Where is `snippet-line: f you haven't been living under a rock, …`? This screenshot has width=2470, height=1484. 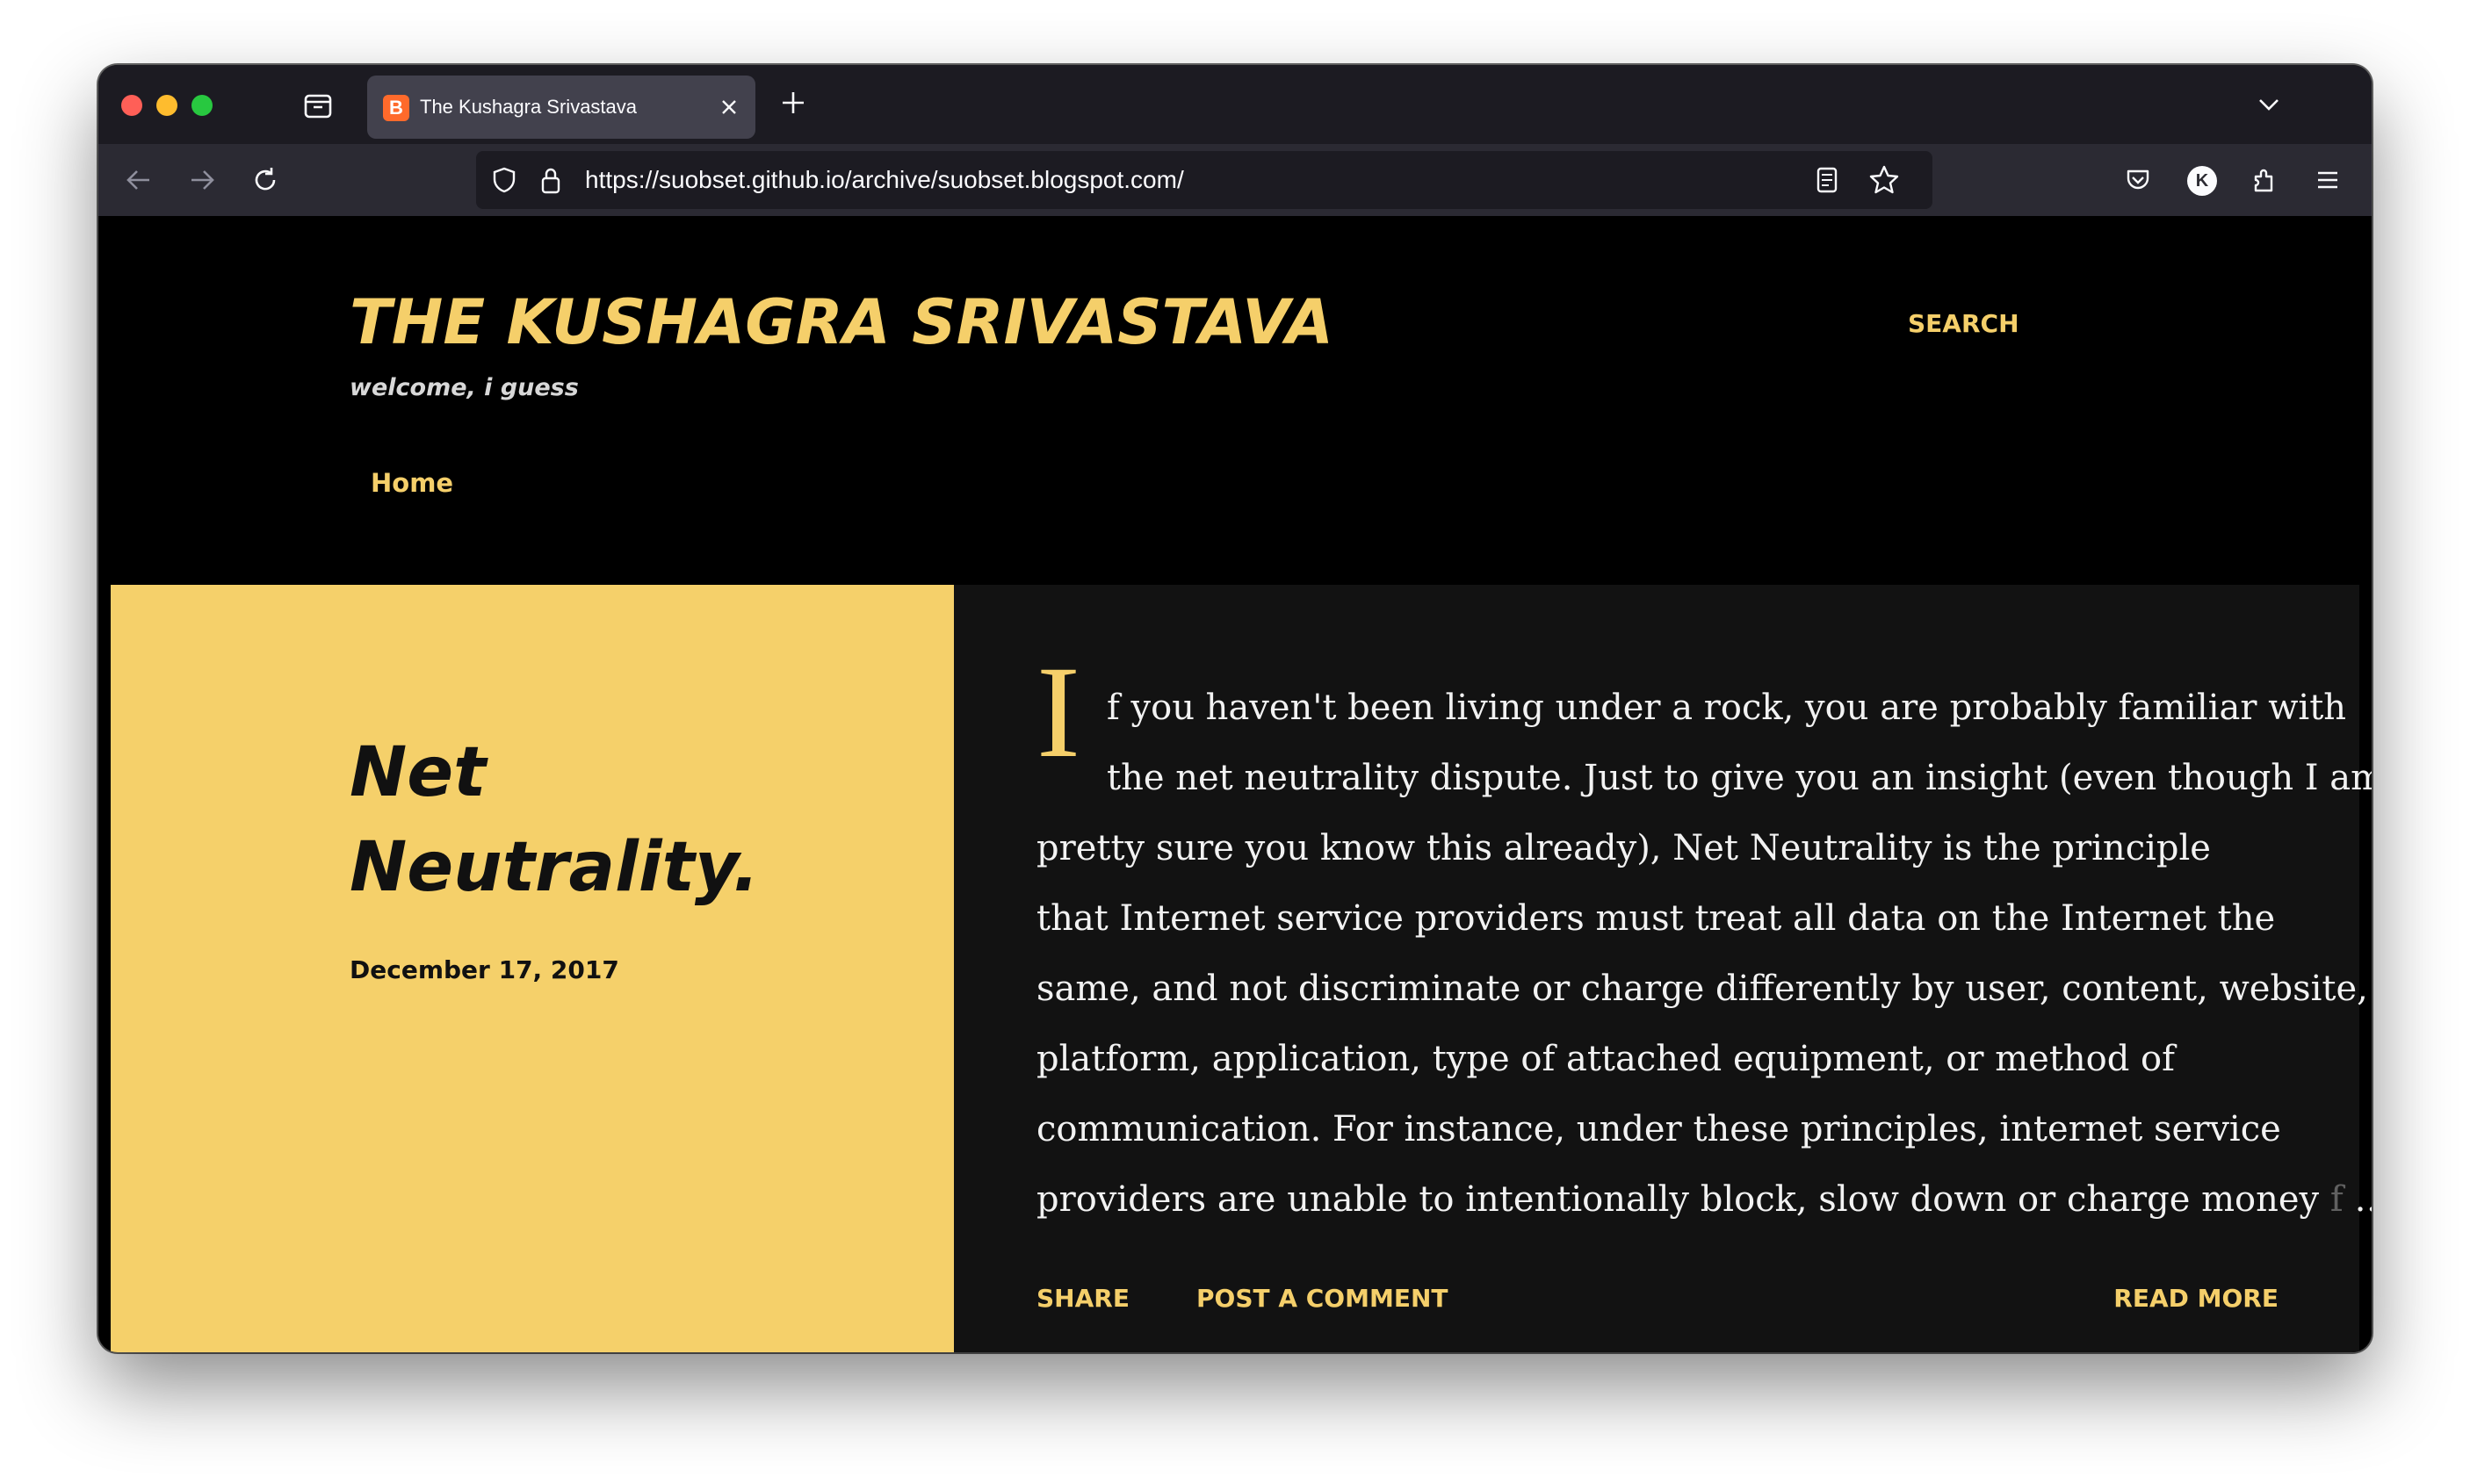 snippet-line: f you haven't been living under a rock, … is located at coordinates (1727, 708).